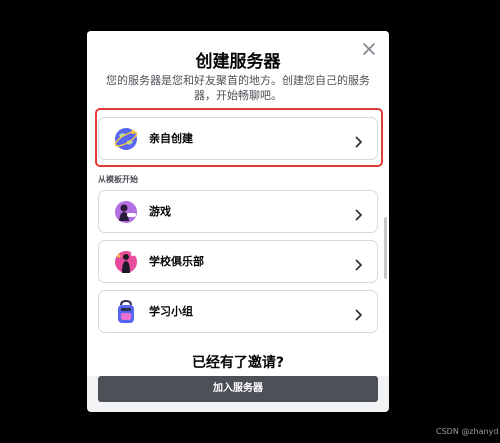  I want to click on option-create-my-own: 亲自创建, so click(238, 138).